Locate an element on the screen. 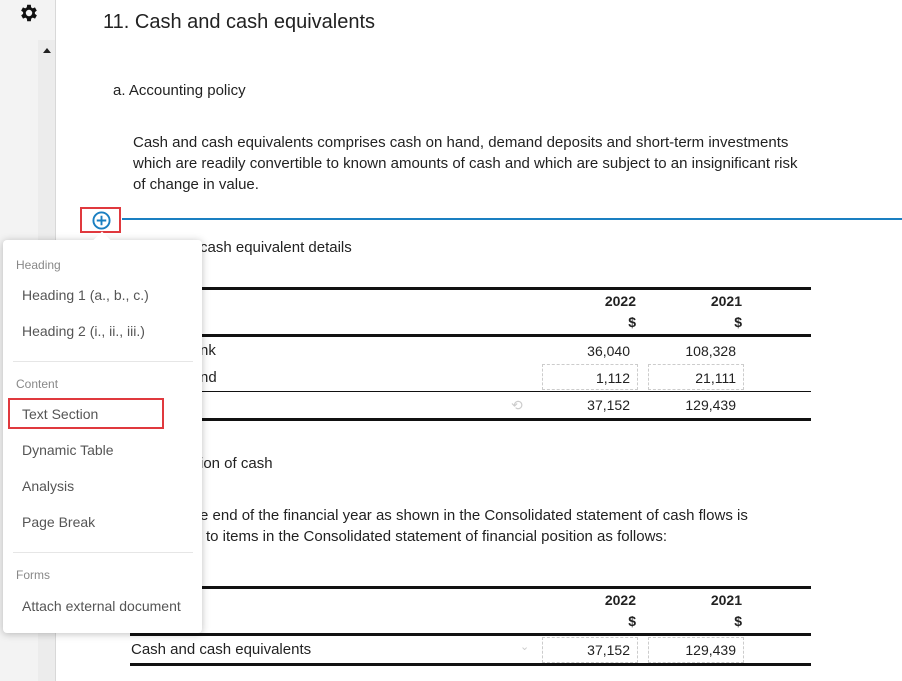 Image resolution: width=902 pixels, height=681 pixels. page-title: 11. Cash and cash equivalents is located at coordinates (239, 22).